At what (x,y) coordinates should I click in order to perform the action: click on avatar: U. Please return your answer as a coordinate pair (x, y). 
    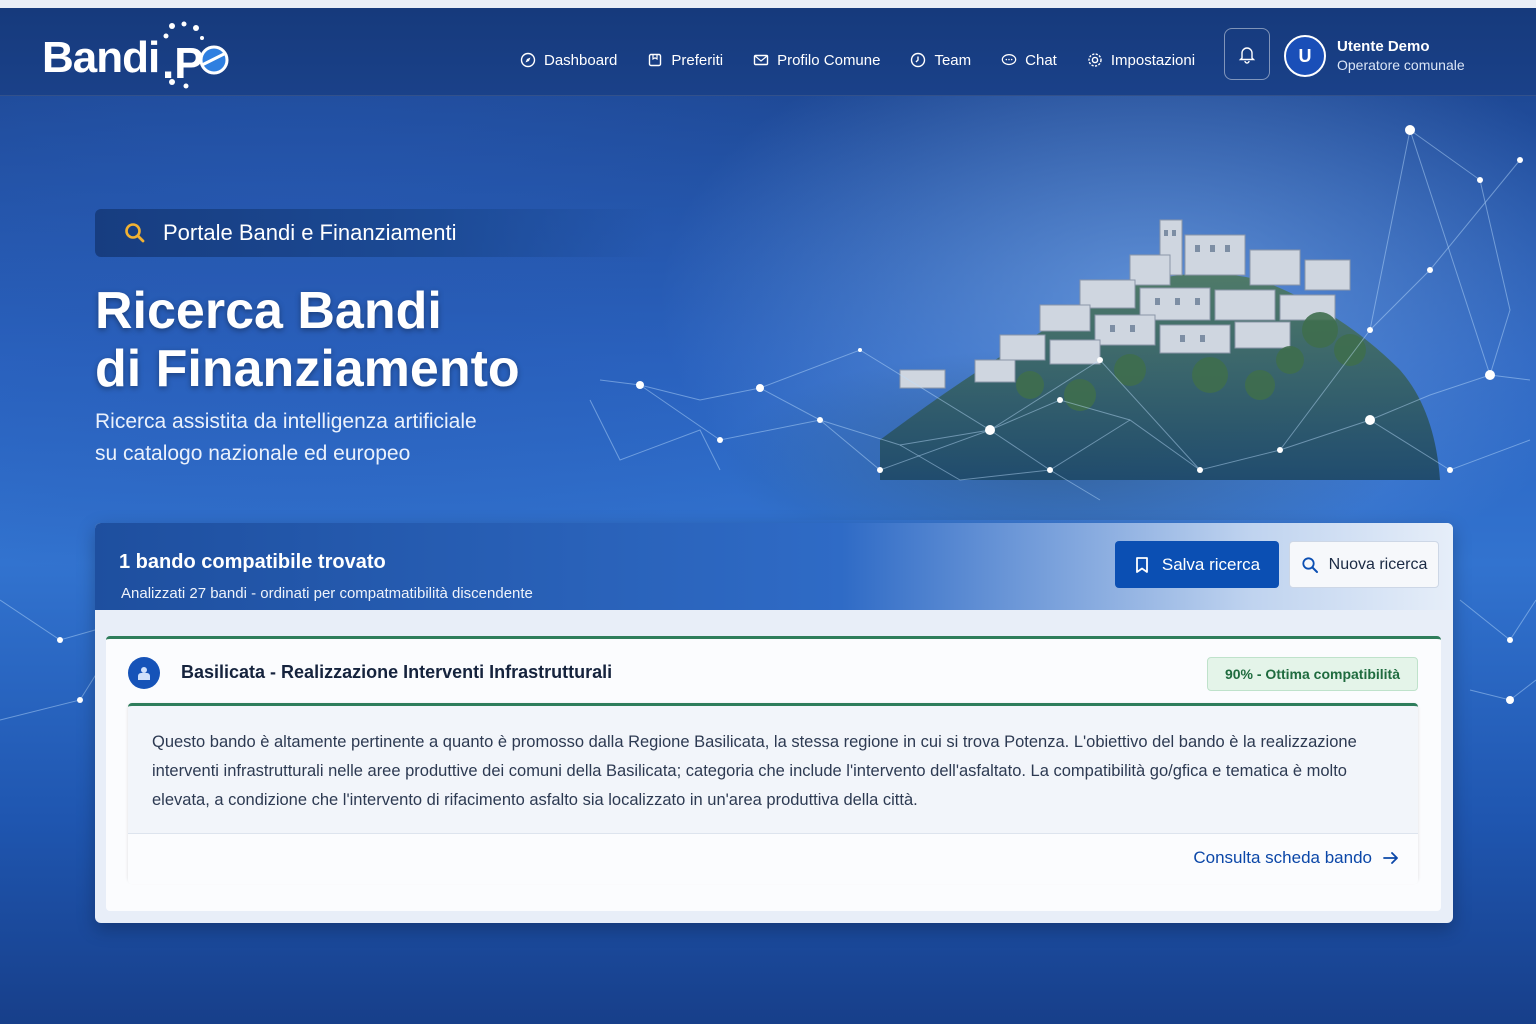
    Looking at the image, I should click on (1305, 56).